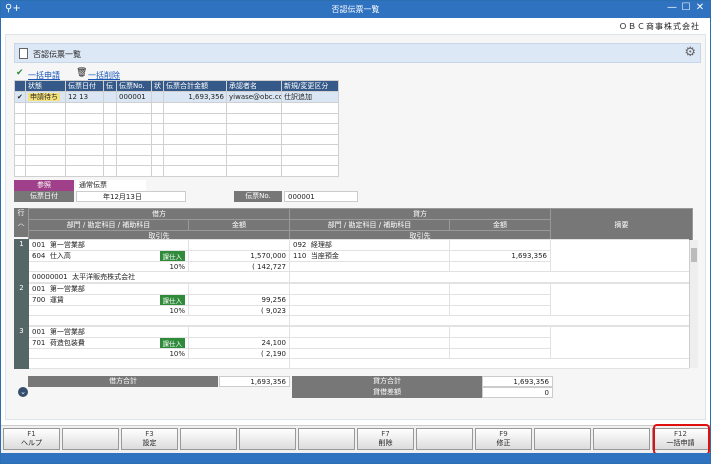 The image size is (711, 464). What do you see at coordinates (44, 196) in the screenshot?
I see `date-label: 伝票日付` at bounding box center [44, 196].